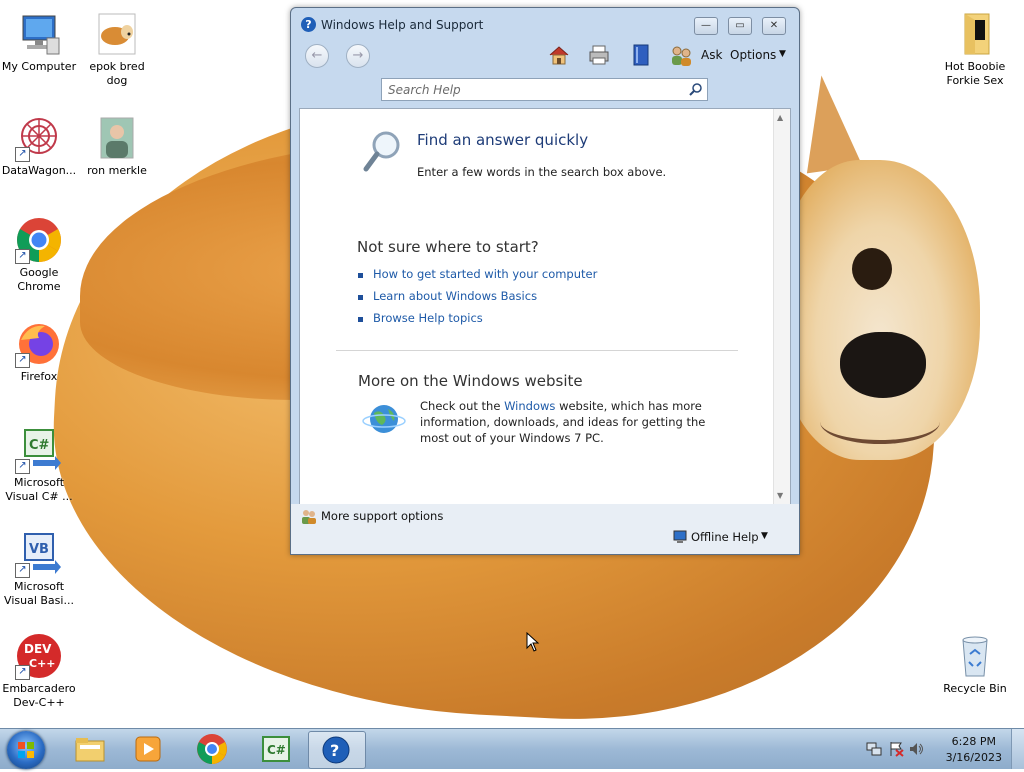 The width and height of the screenshot is (1024, 772). What do you see at coordinates (39, 376) in the screenshot?
I see `desktop-icon-label: Firefox` at bounding box center [39, 376].